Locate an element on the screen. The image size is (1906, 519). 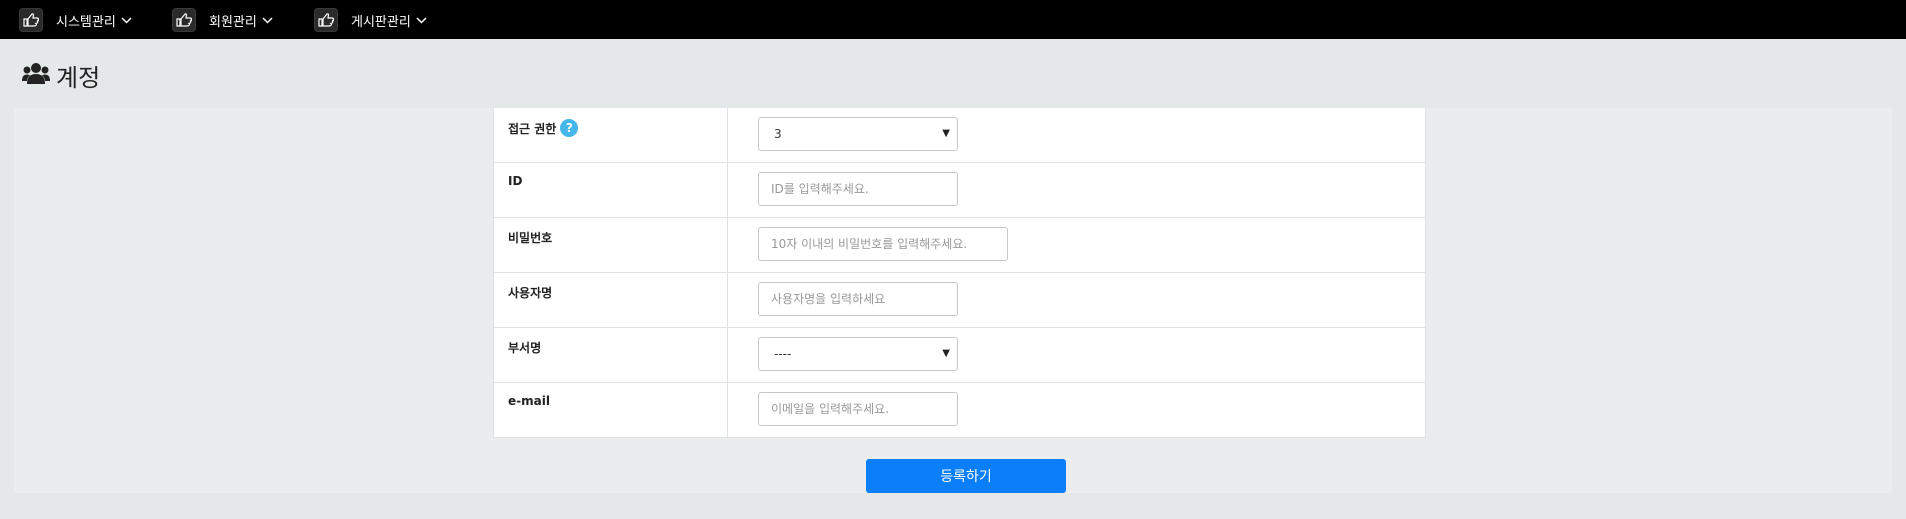
email-input is located at coordinates (858, 409).